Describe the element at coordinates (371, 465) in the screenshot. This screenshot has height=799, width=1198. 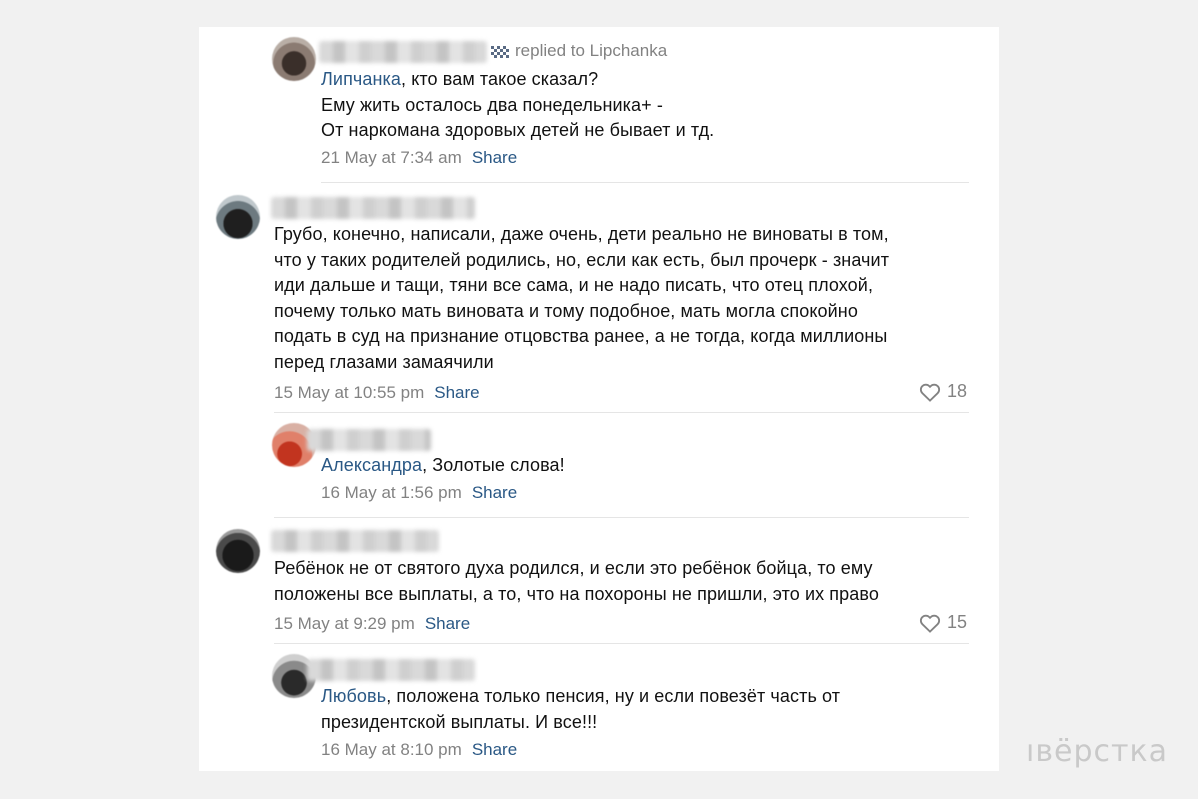
I see `mention-link: Александра` at that location.